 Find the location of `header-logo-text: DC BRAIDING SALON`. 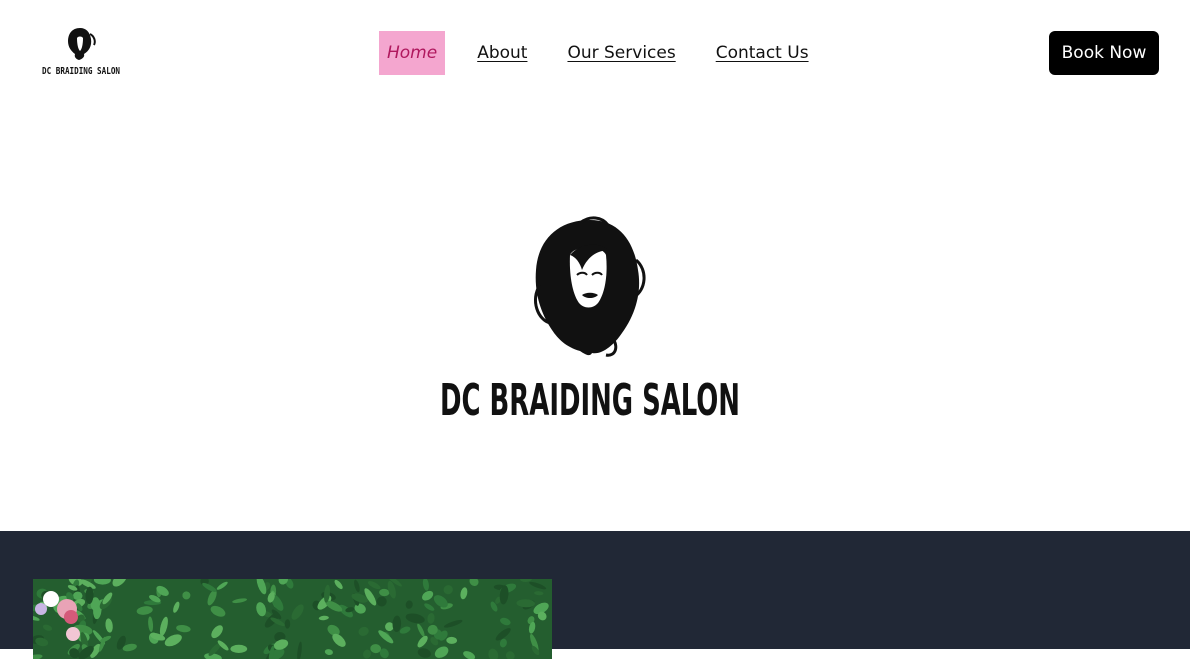

header-logo-text: DC BRAIDING SALON is located at coordinates (81, 71).